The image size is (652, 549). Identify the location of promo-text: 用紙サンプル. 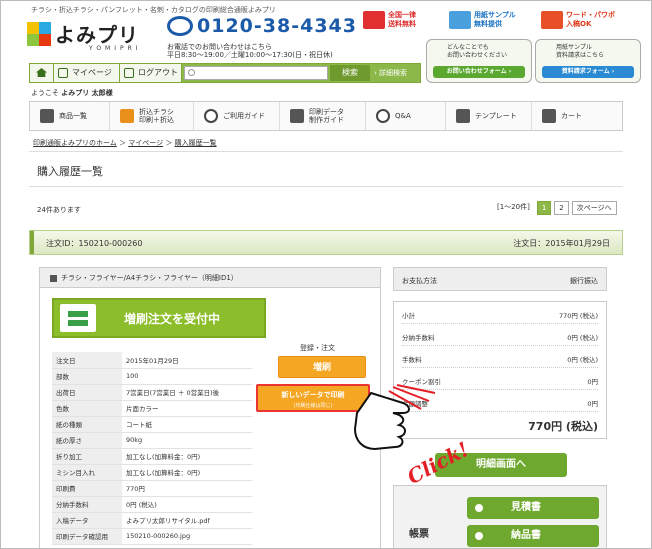
(574, 47).